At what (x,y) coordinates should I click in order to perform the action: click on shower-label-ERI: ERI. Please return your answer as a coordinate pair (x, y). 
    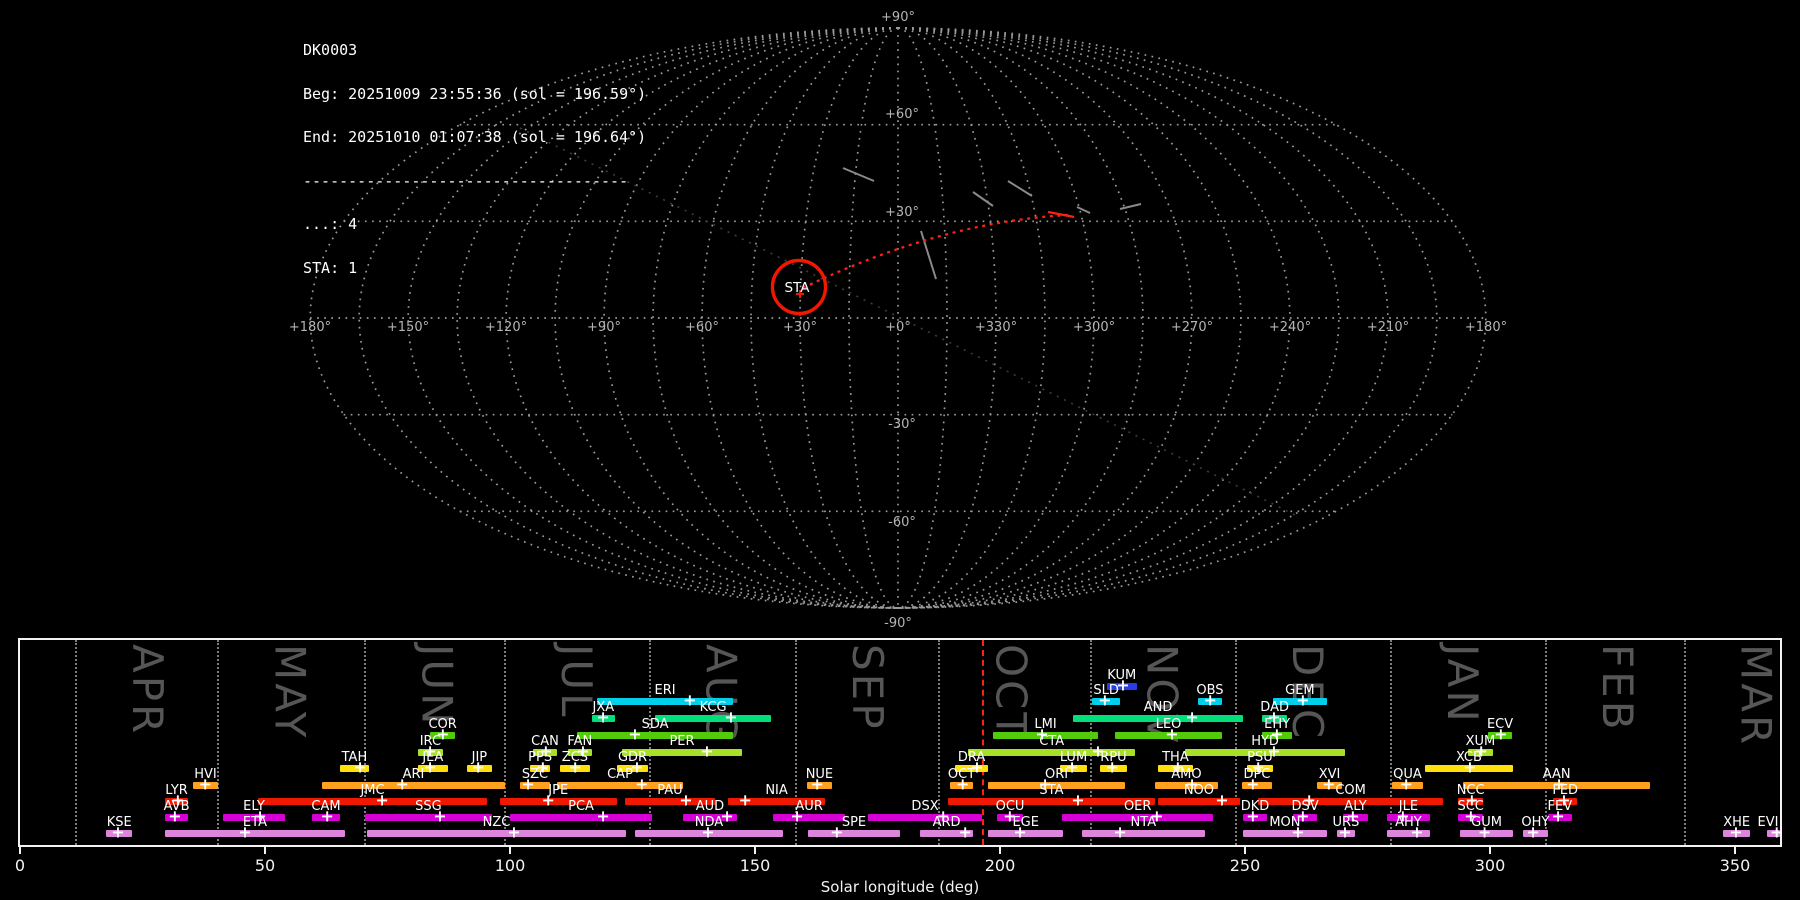
    Looking at the image, I should click on (665, 690).